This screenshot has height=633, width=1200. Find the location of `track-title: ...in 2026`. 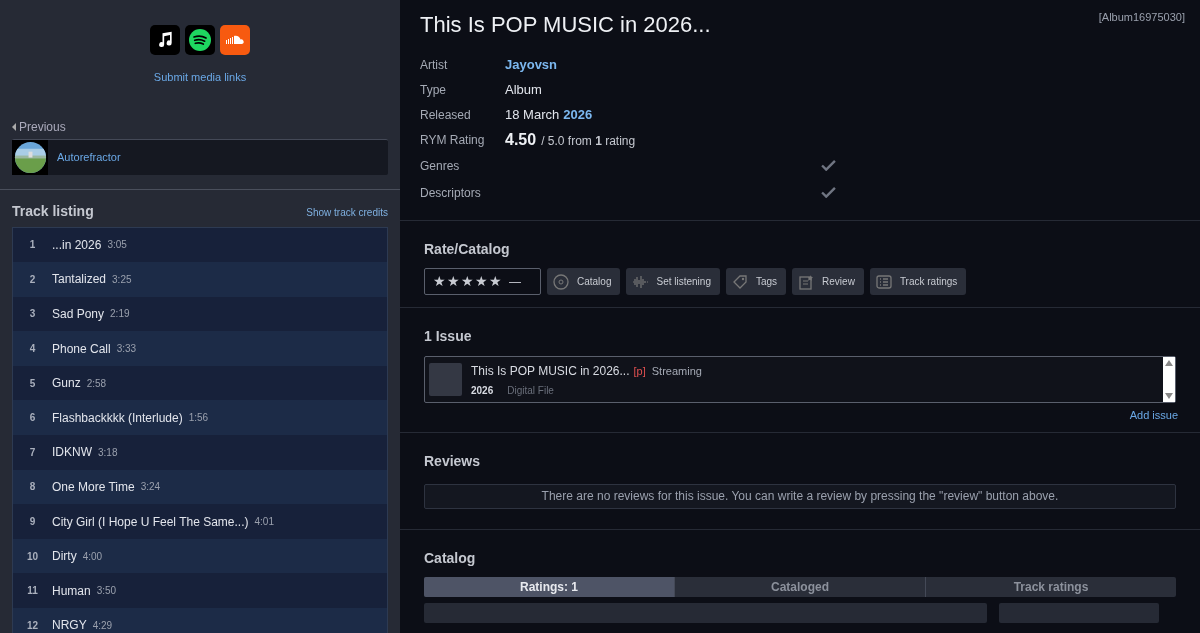

track-title: ...in 2026 is located at coordinates (77, 245).